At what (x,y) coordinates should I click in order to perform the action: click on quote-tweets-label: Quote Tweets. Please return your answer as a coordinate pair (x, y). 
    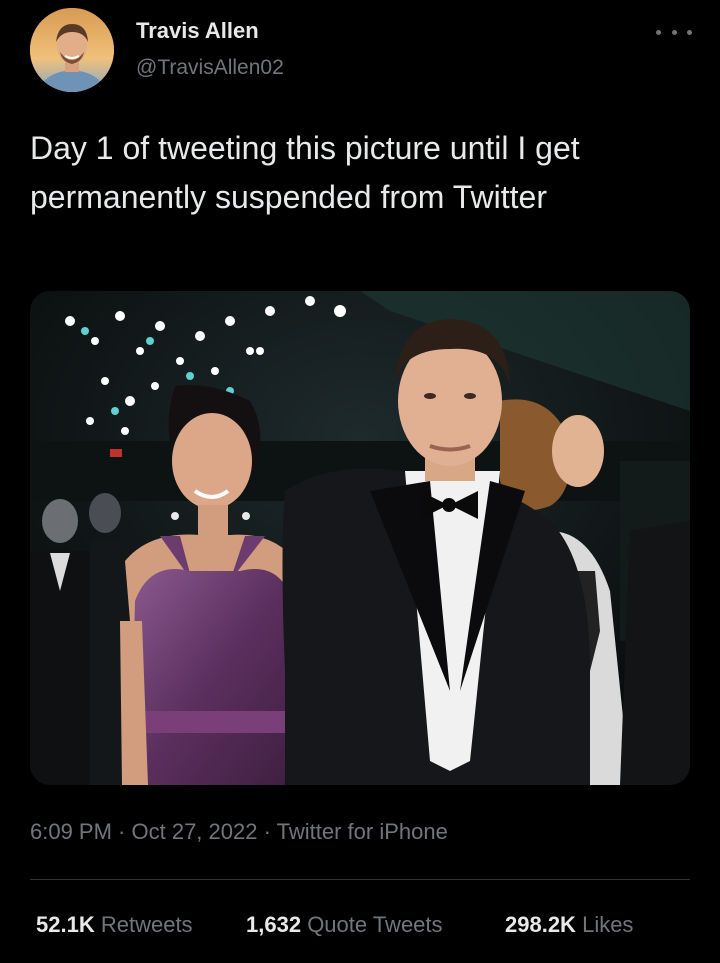
    Looking at the image, I should click on (375, 924).